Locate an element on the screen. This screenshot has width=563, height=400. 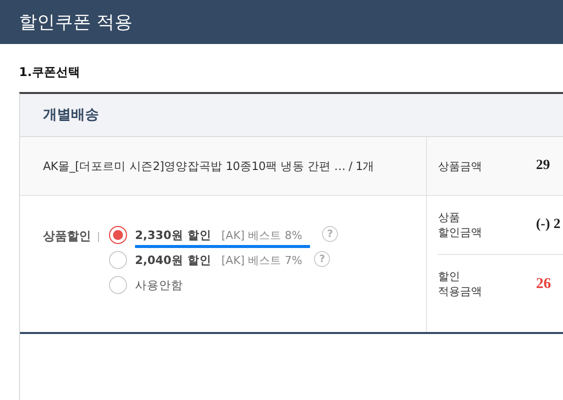
discount-label: 상품할인 is located at coordinates (67, 236).